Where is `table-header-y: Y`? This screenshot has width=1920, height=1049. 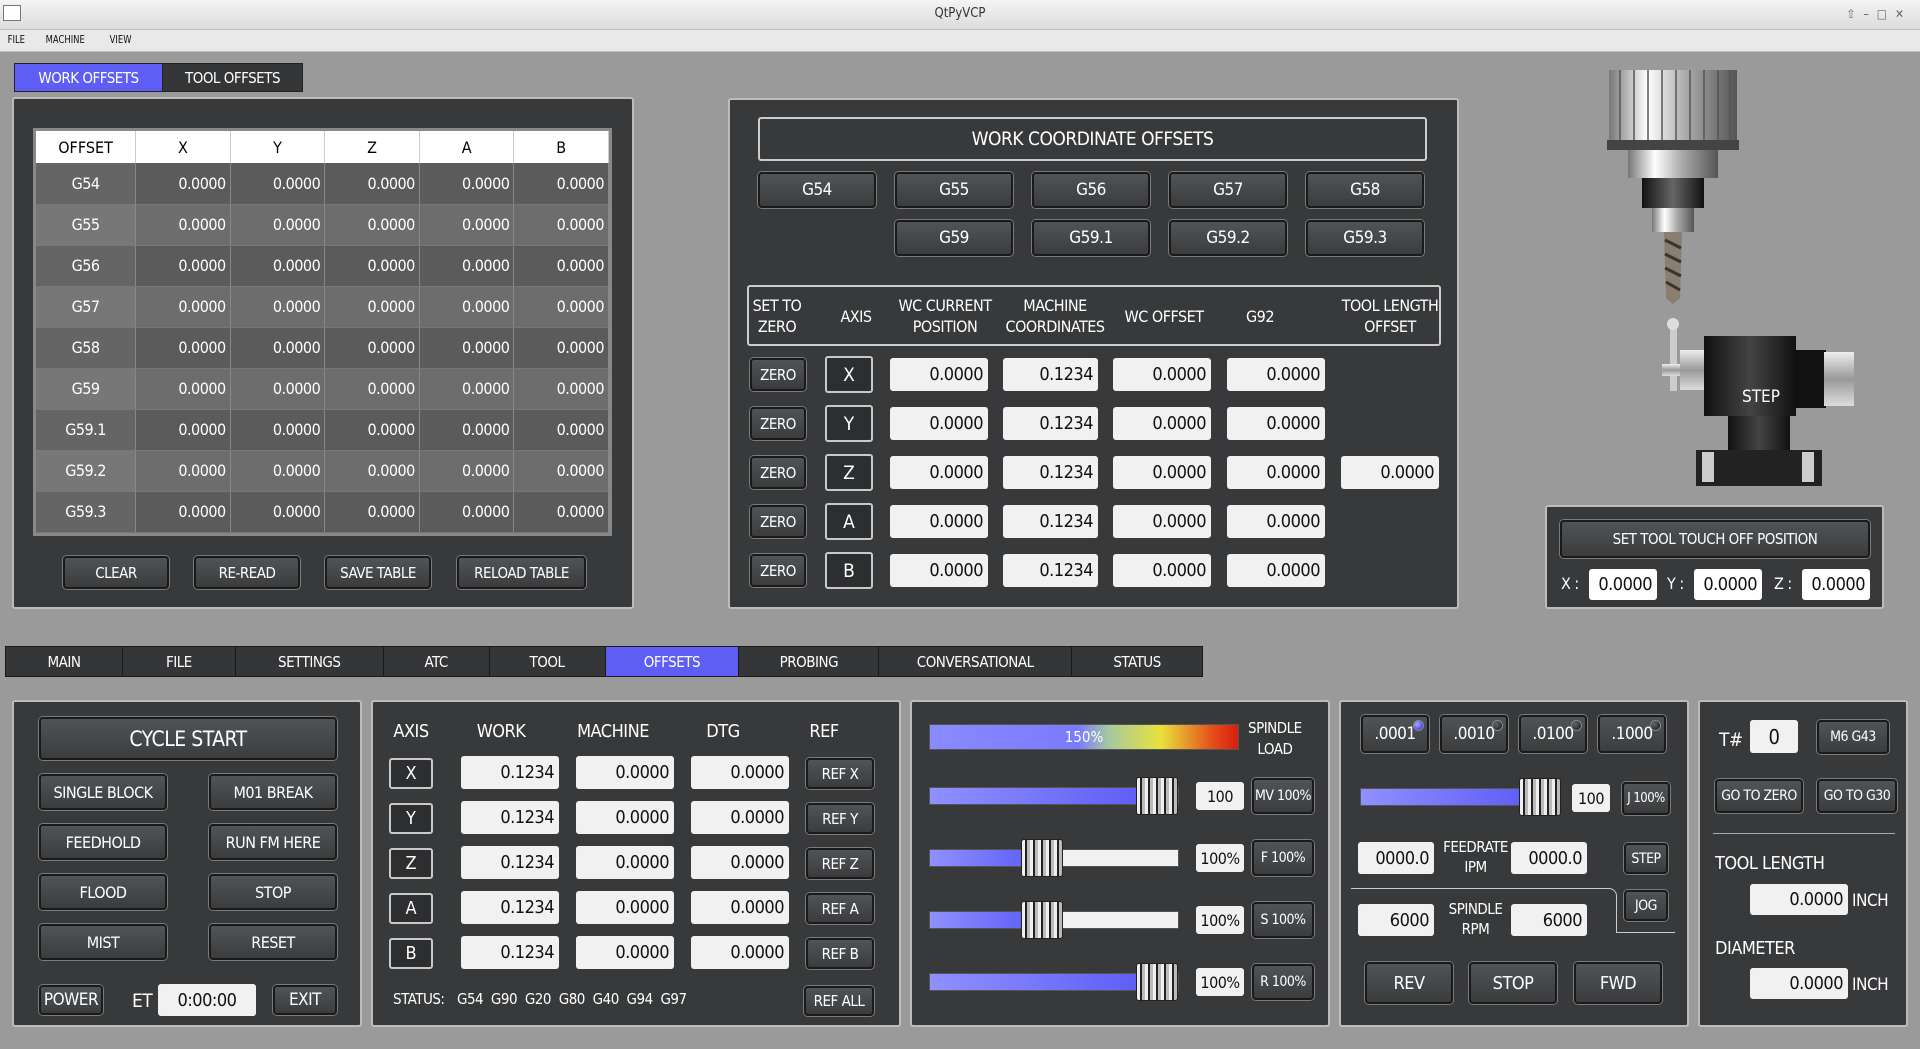 table-header-y: Y is located at coordinates (278, 147).